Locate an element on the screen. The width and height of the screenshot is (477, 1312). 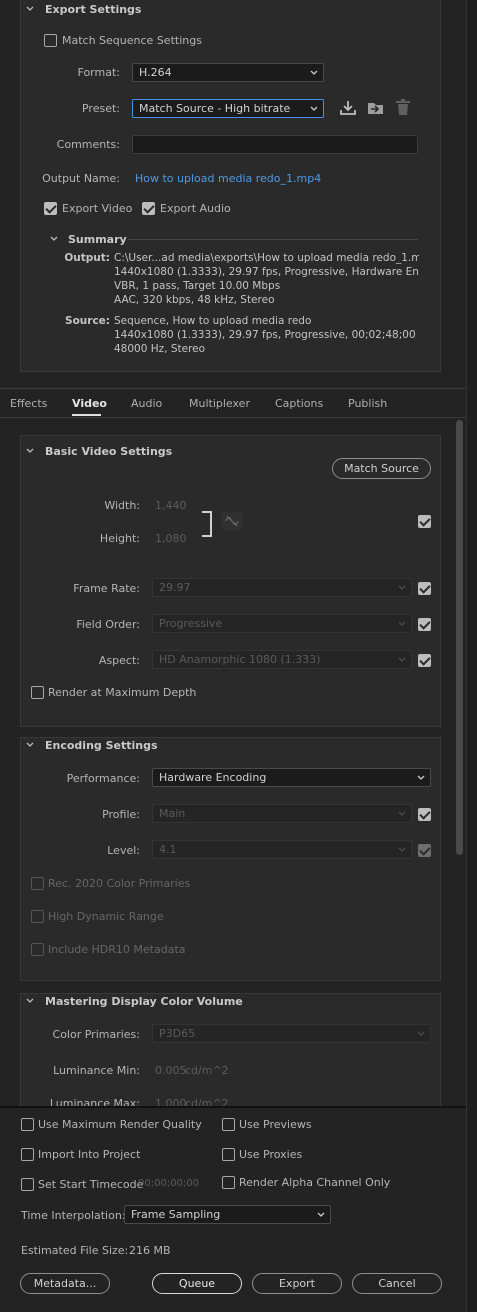
est-size-label: Estimated File Size: is located at coordinates (75, 1250).